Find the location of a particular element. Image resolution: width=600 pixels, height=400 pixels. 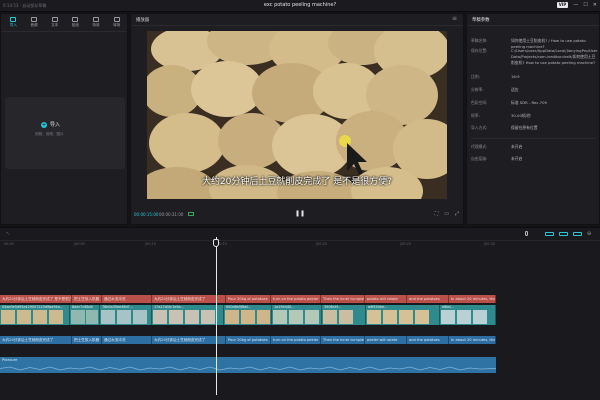

link-toggle-icon is located at coordinates (549, 234).